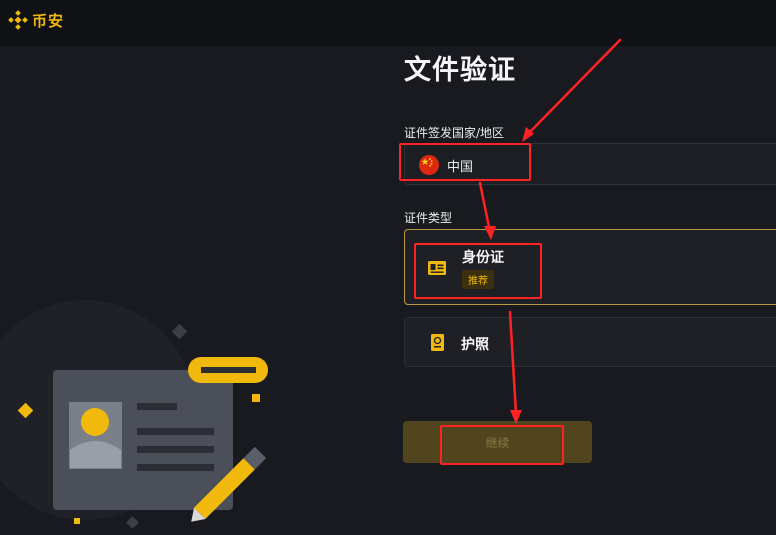 The image size is (776, 535). Describe the element at coordinates (550, 231) in the screenshot. I see `annotation-arrows` at that location.